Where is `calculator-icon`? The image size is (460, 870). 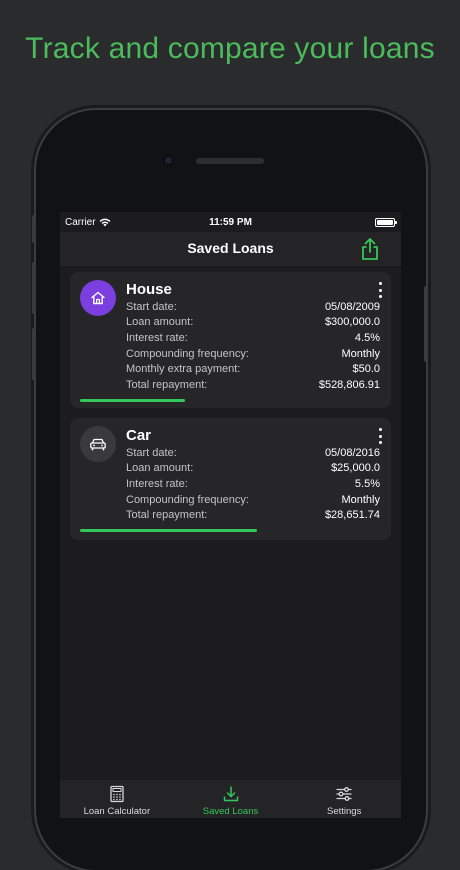 calculator-icon is located at coordinates (117, 794).